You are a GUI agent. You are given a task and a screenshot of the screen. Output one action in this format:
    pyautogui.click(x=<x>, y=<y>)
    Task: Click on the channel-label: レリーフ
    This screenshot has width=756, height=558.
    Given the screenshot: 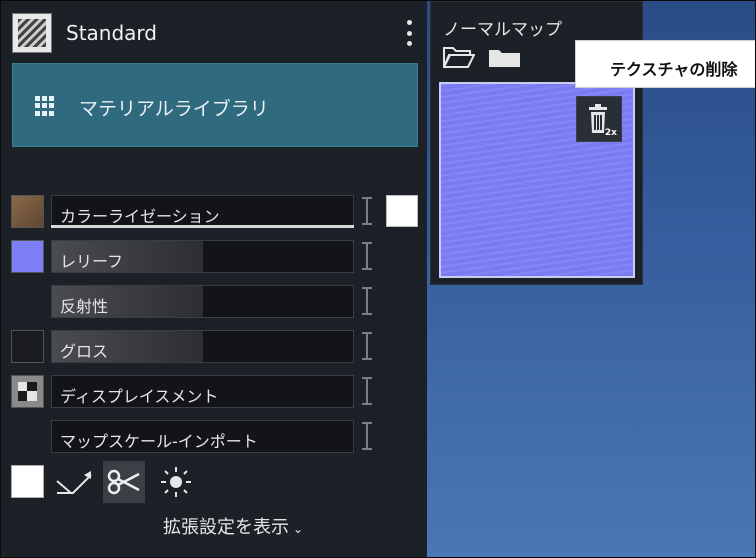 What is the action you would take?
    pyautogui.click(x=92, y=261)
    